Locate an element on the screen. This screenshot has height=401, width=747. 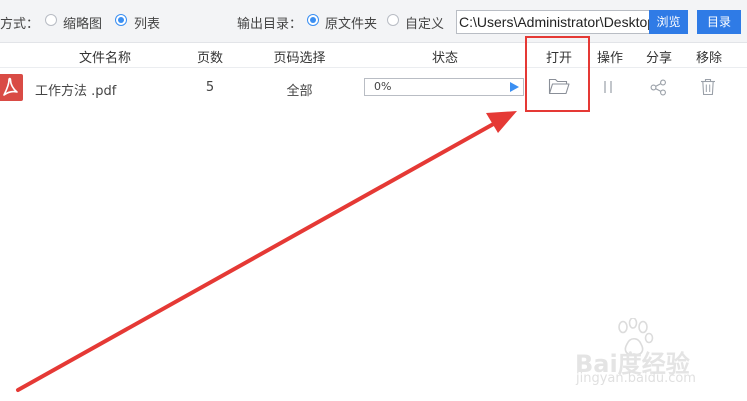
radio-list is located at coordinates (121, 20).